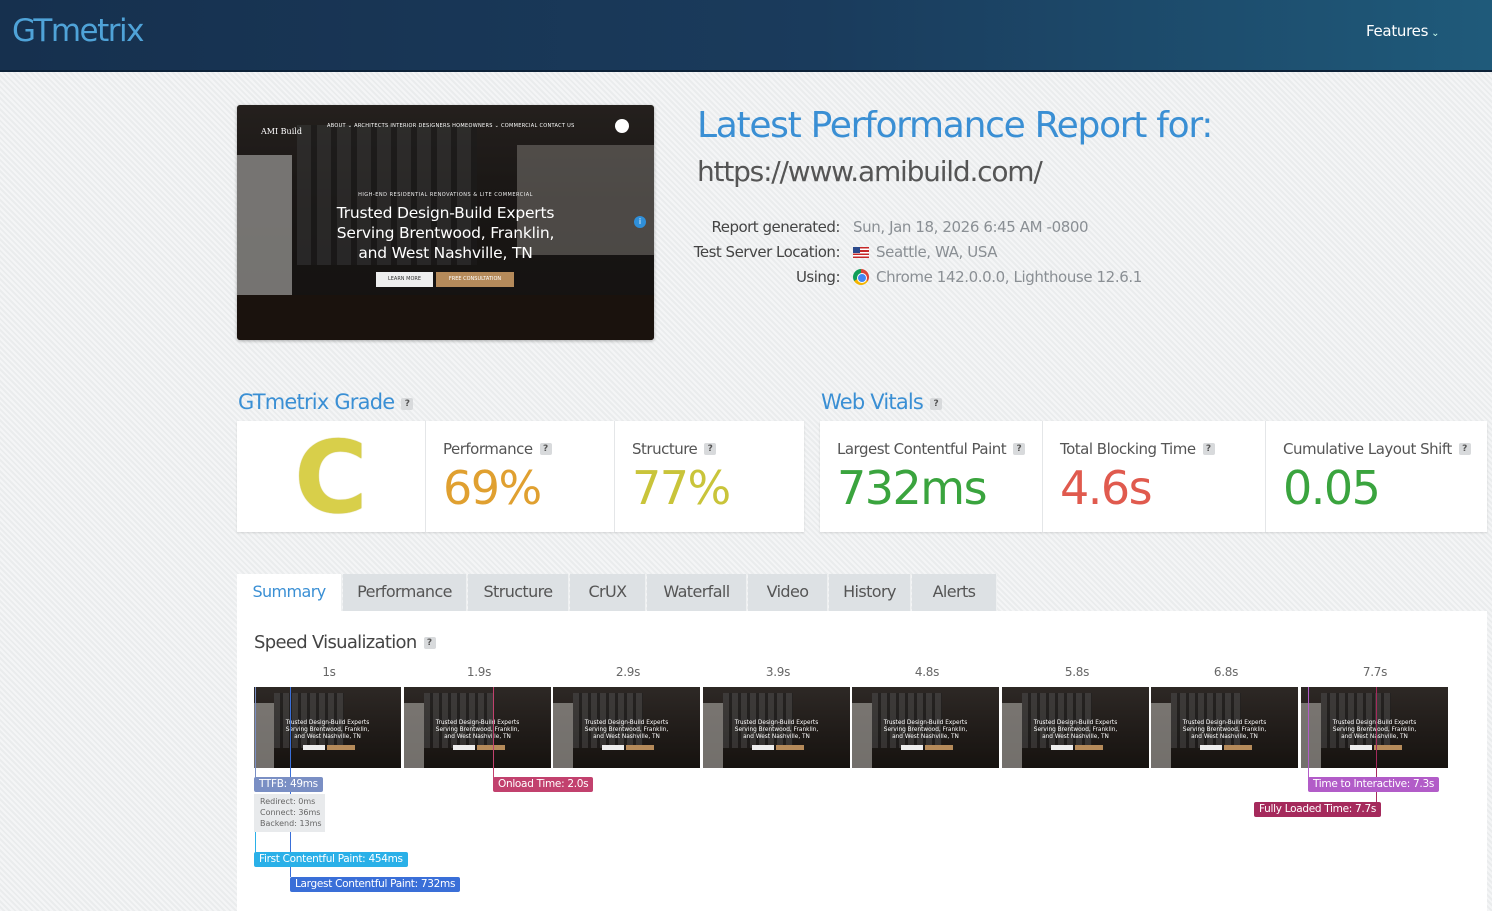 Image resolution: width=1492 pixels, height=911 pixels. I want to click on tab-history: History, so click(870, 592).